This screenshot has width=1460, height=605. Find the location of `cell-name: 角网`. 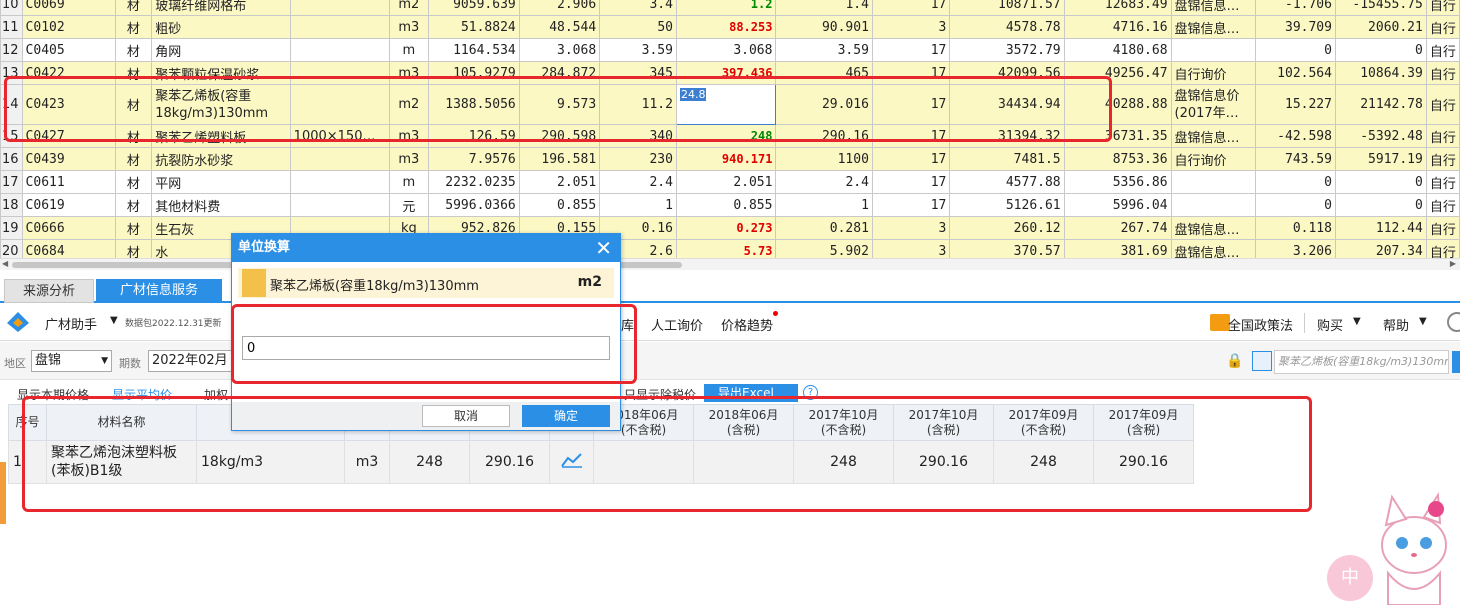

cell-name: 角网 is located at coordinates (221, 50).